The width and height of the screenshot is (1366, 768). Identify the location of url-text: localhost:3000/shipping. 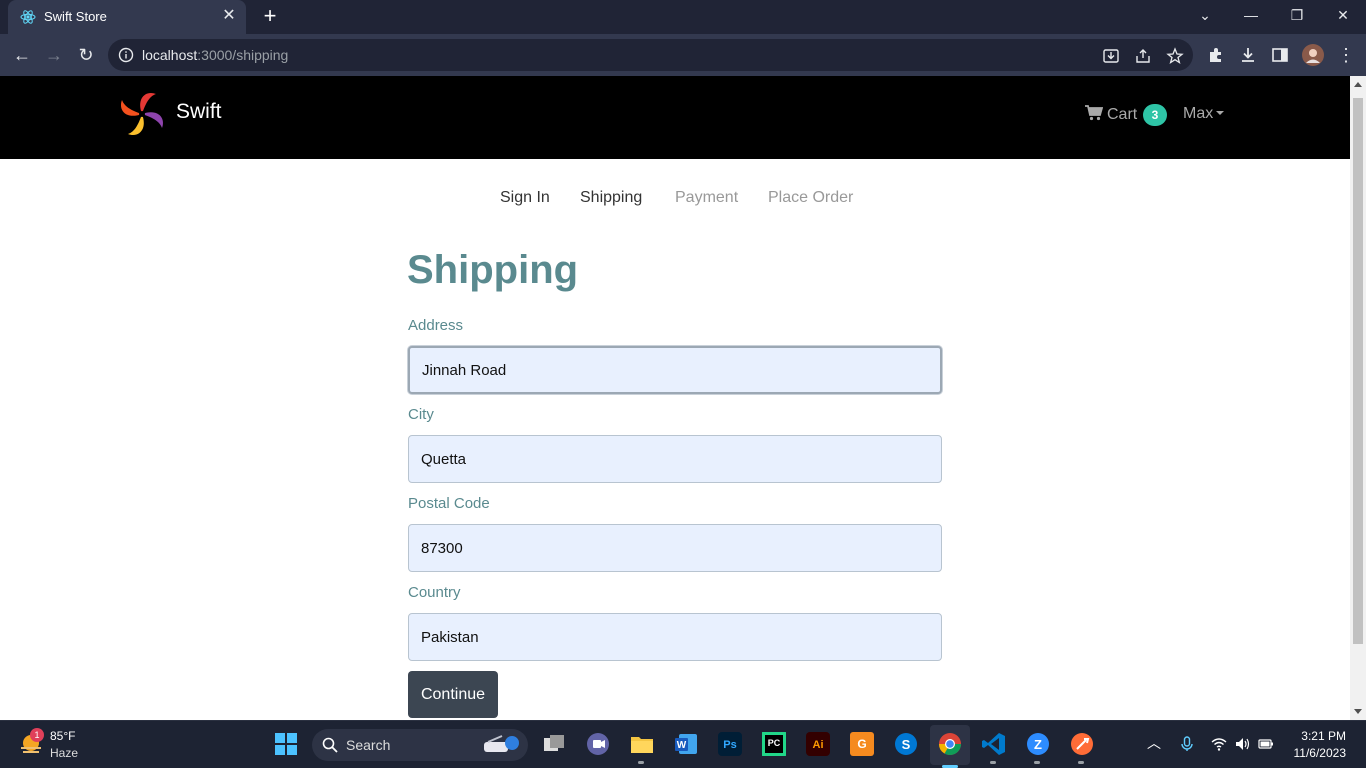
(215, 55).